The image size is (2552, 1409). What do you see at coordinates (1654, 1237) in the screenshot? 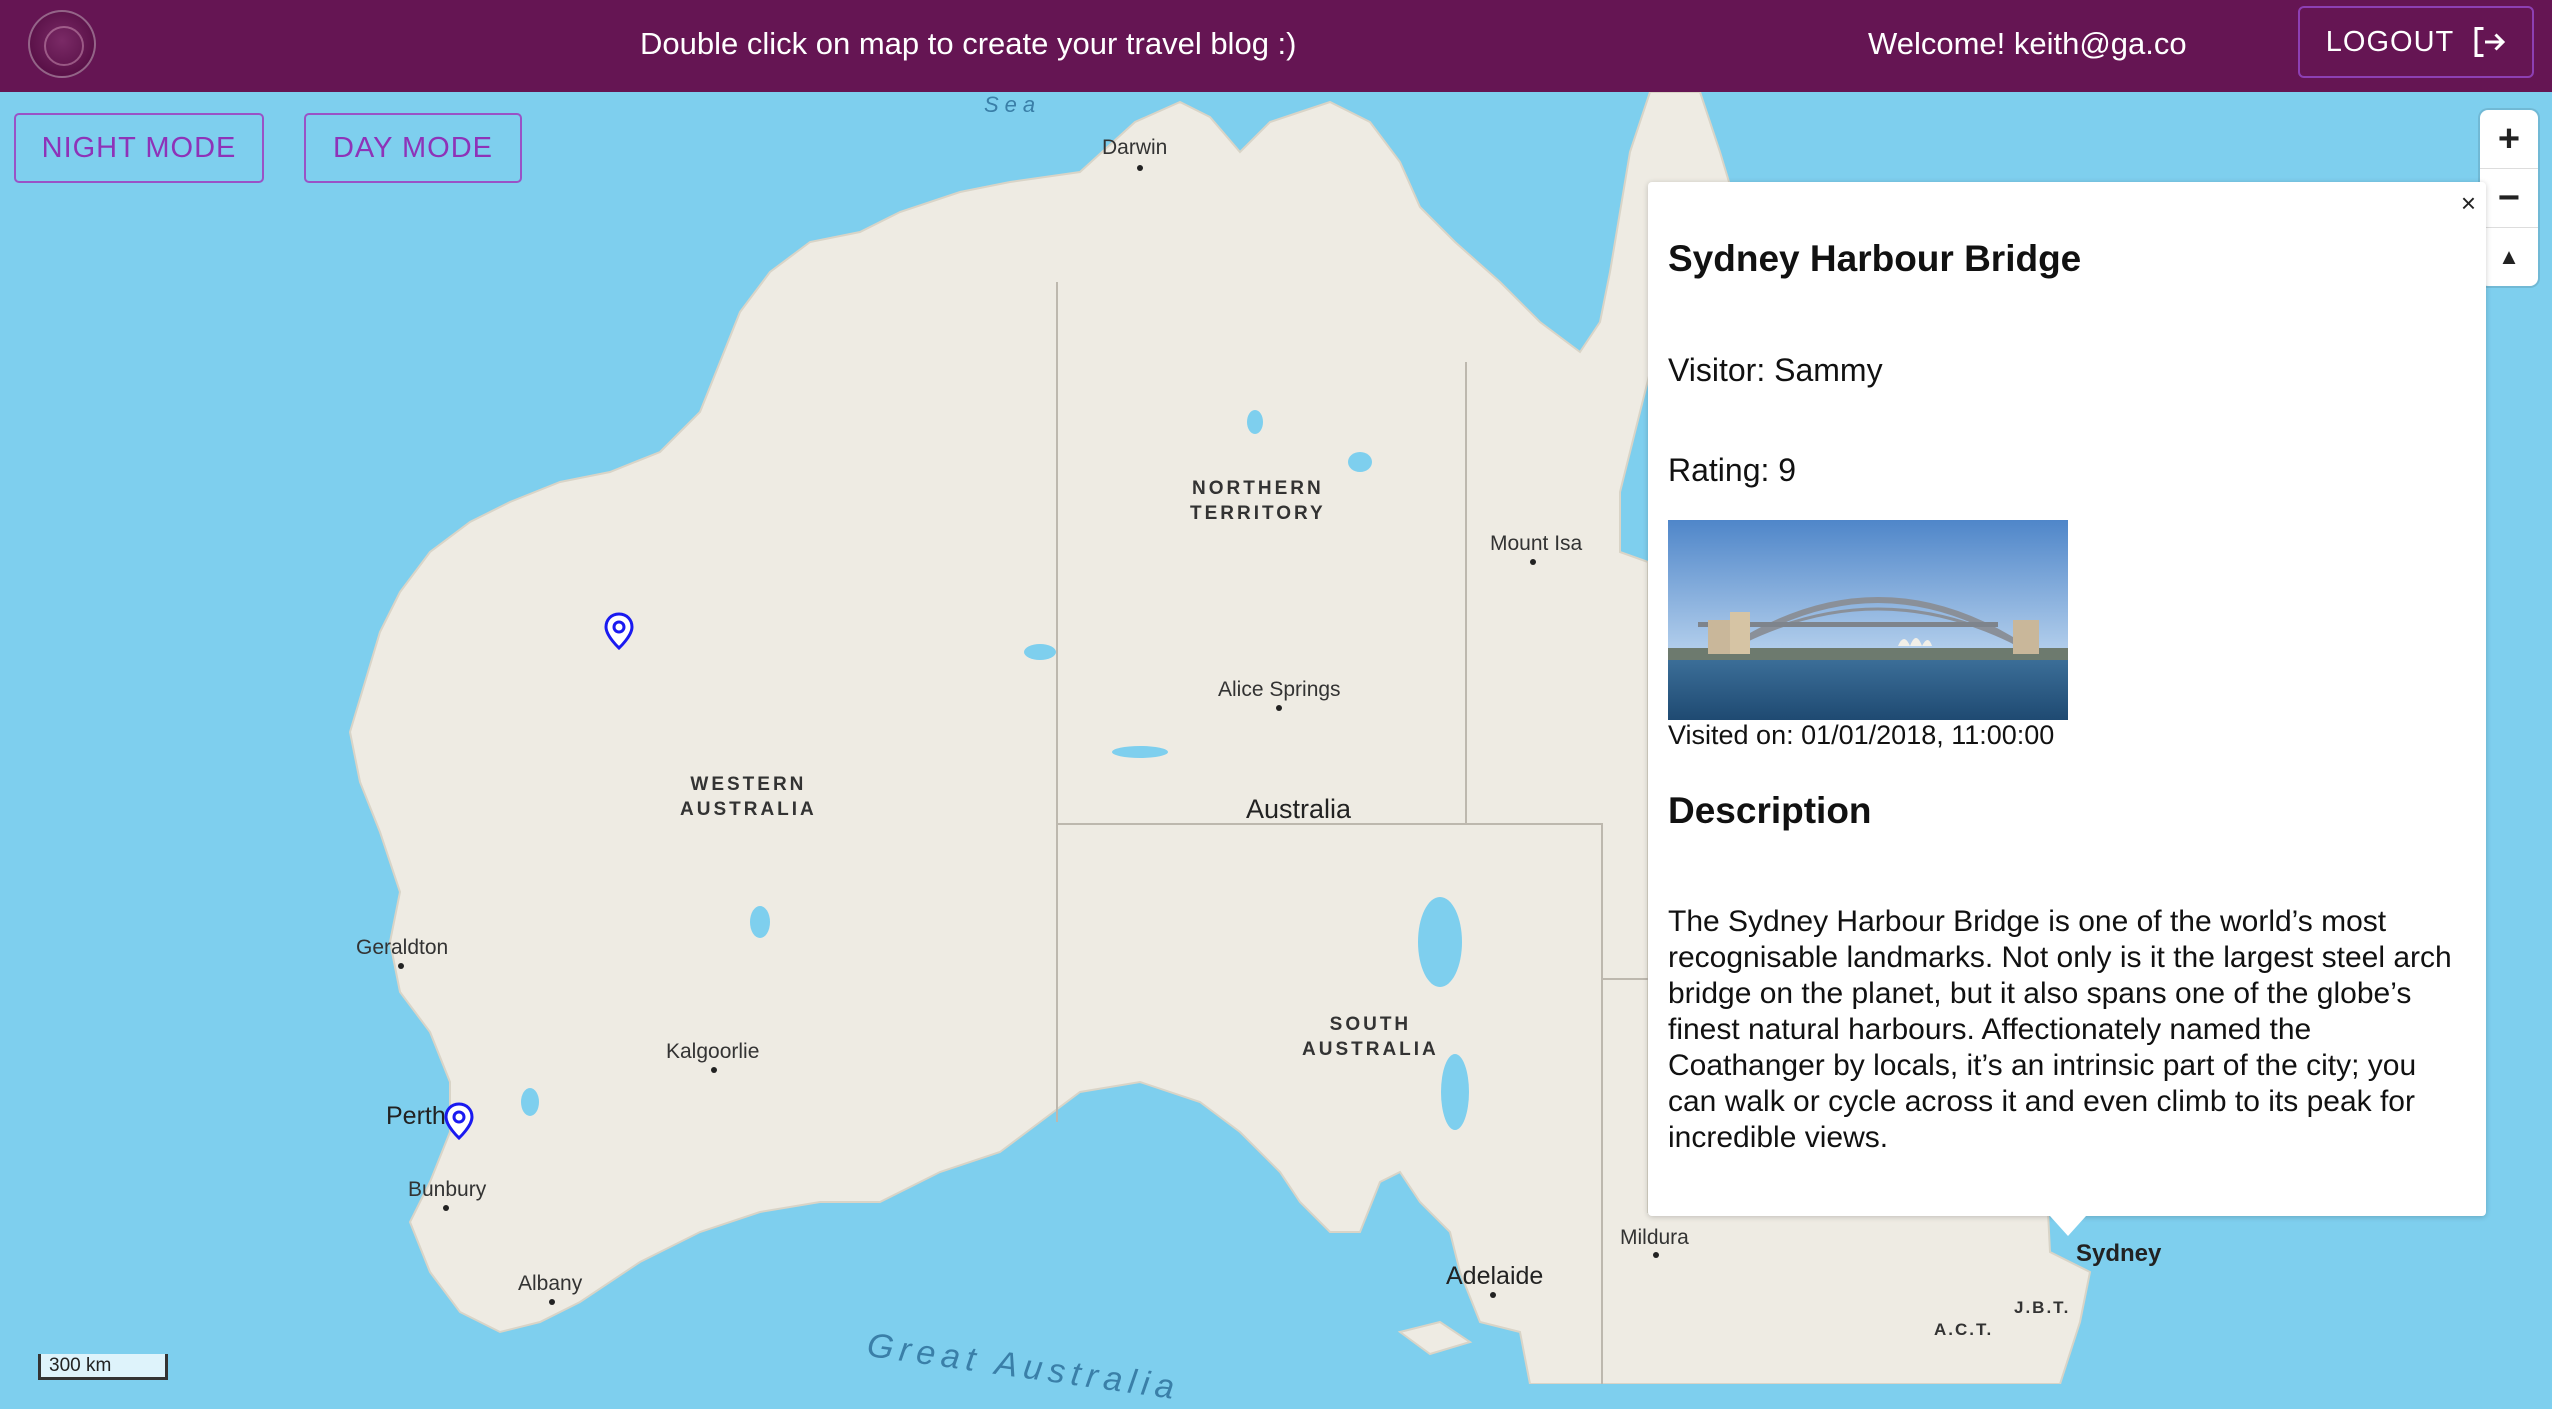
I see `city-mildura: Mildura` at bounding box center [1654, 1237].